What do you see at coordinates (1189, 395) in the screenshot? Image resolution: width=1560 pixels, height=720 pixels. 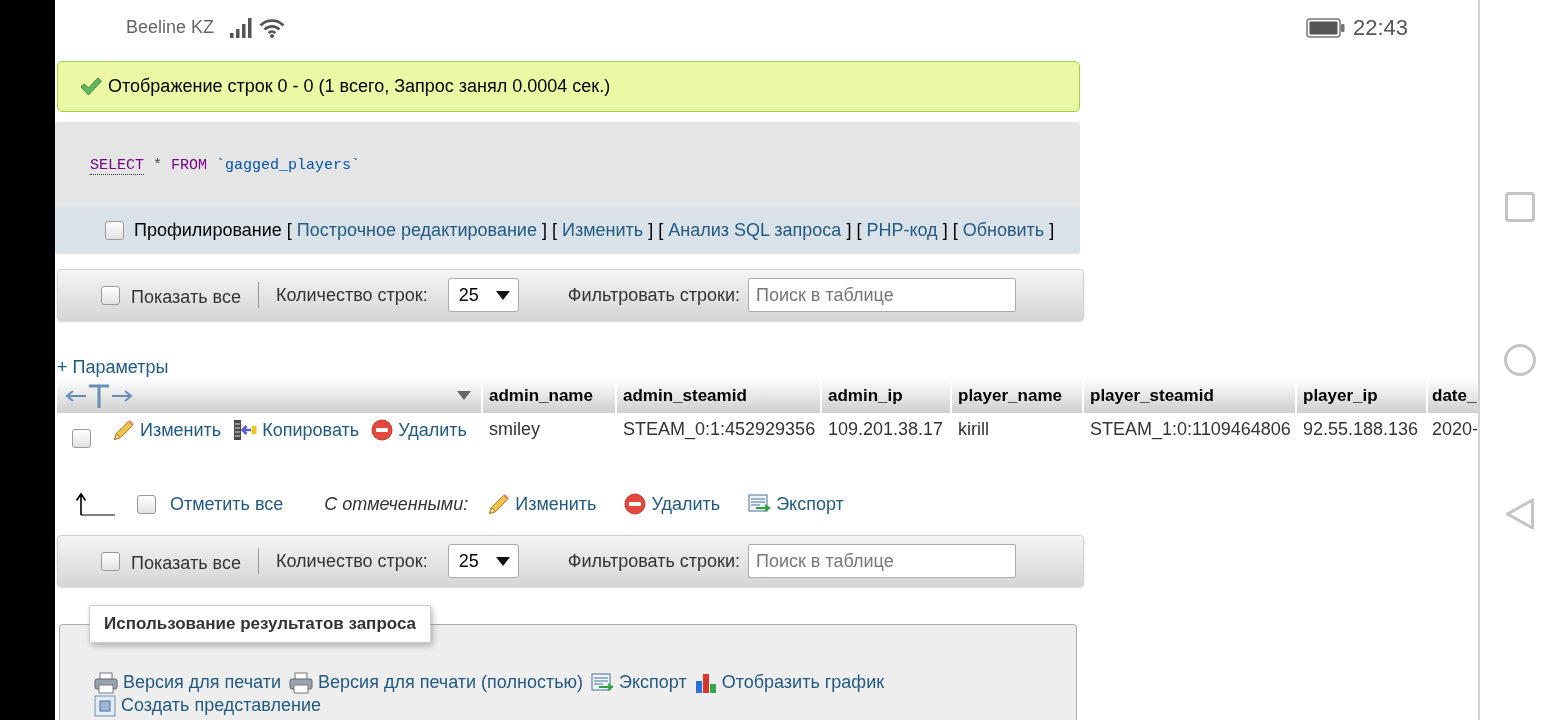 I see `column-header: player_steamid` at bounding box center [1189, 395].